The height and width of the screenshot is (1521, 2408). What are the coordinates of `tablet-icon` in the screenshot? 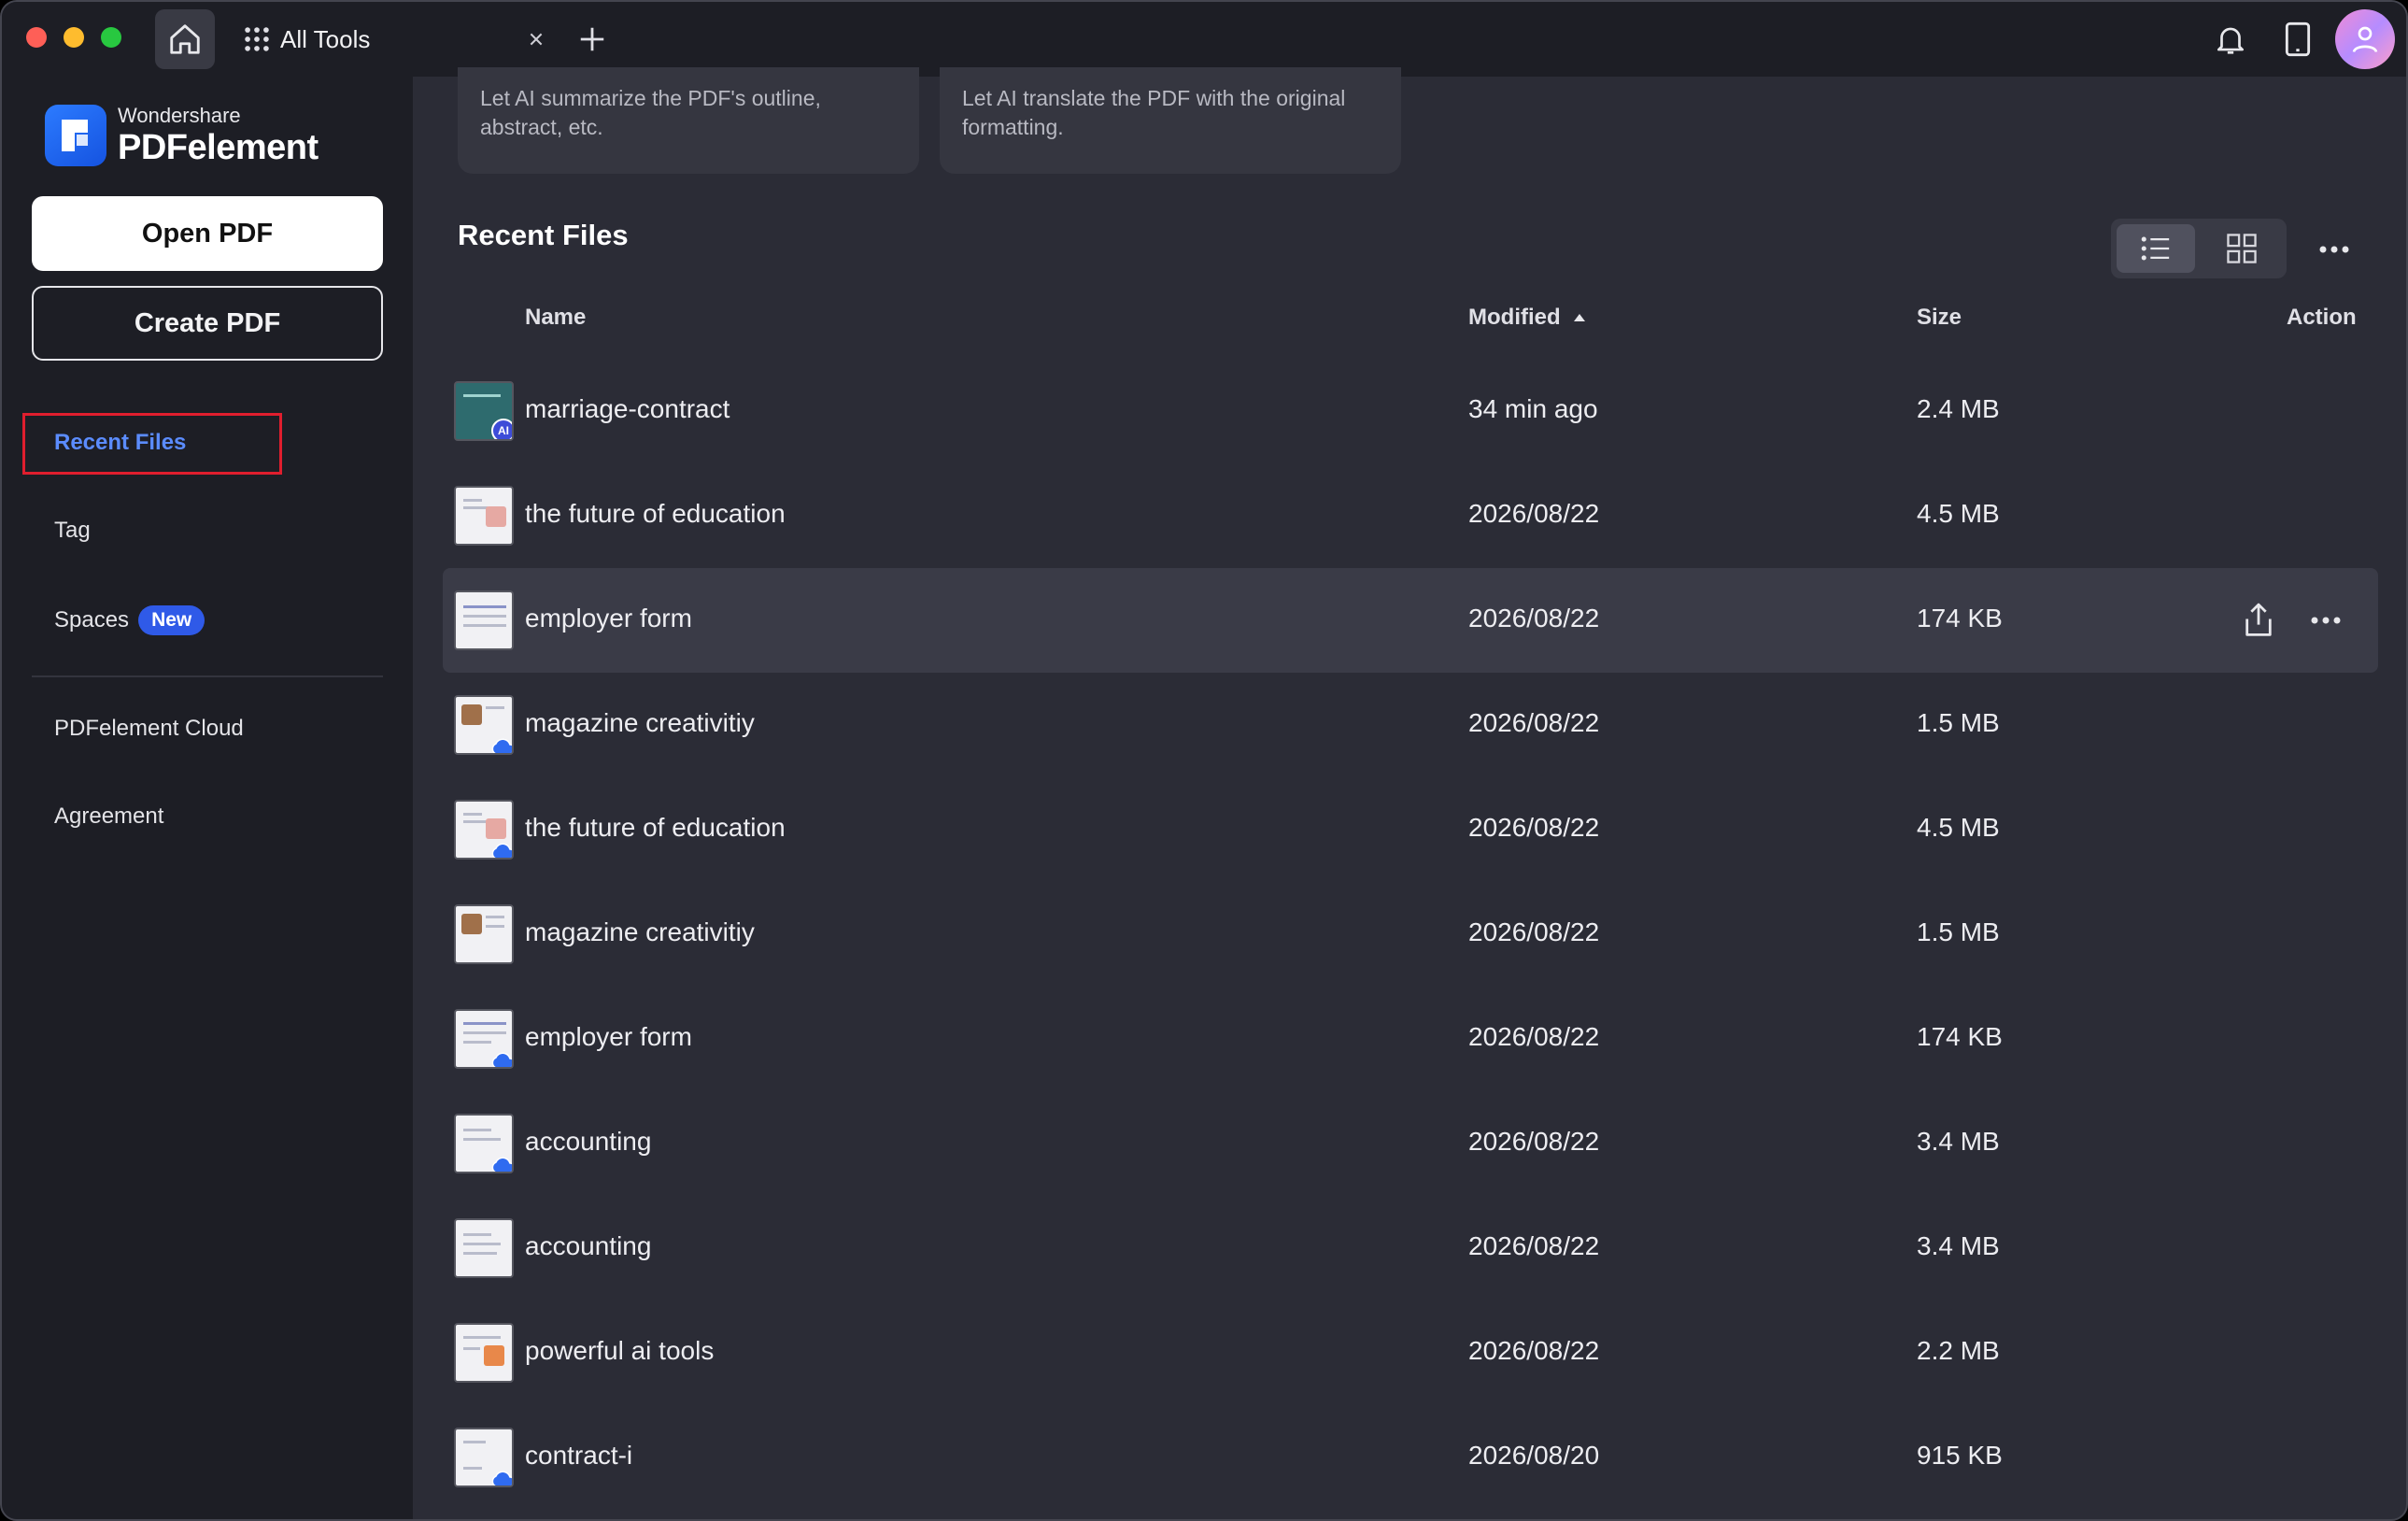 It's located at (2298, 39).